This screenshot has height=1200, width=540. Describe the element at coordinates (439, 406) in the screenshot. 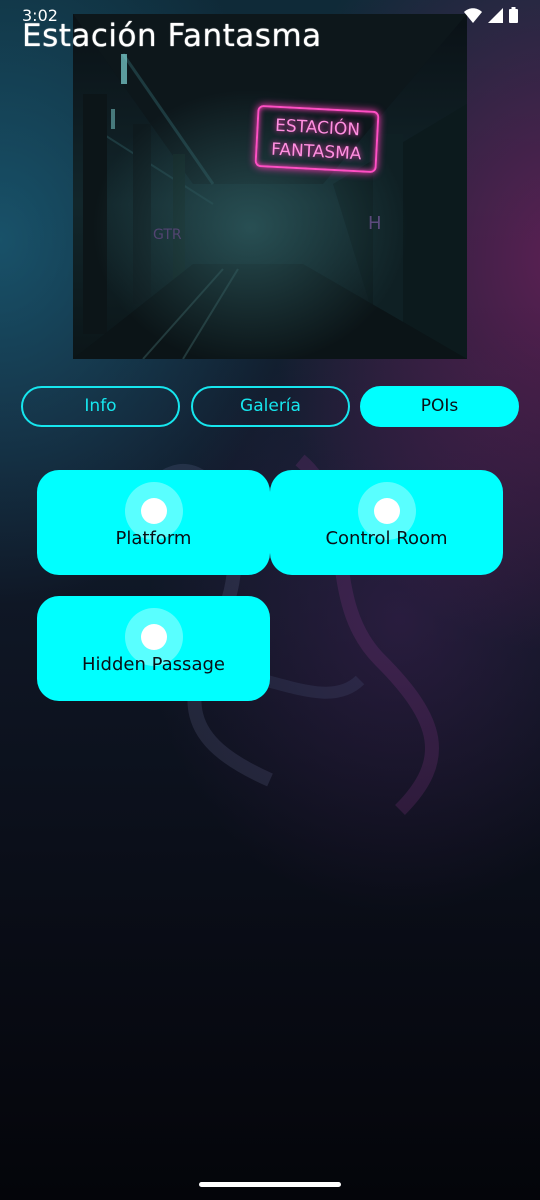

I see `tab-pois: POIs` at that location.